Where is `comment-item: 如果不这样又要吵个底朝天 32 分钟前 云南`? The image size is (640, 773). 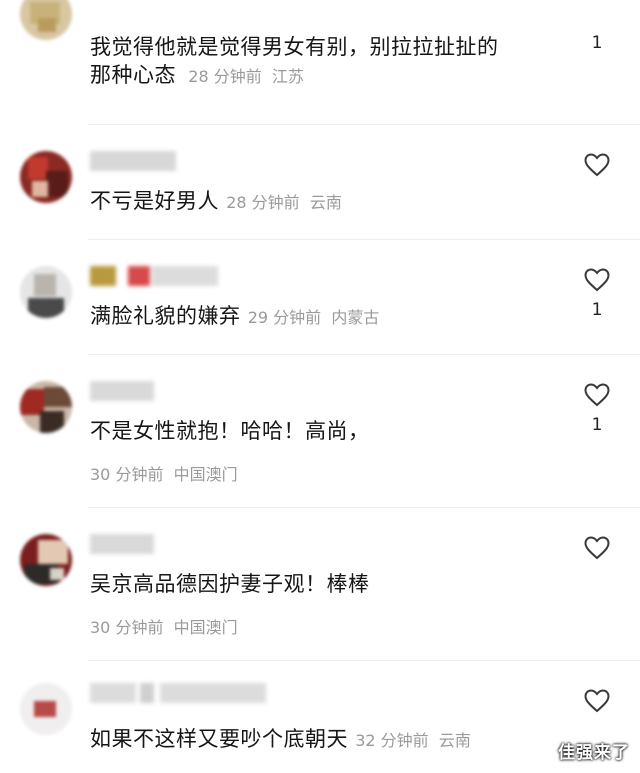 comment-item: 如果不这样又要吵个底朝天 32 分钟前 云南 is located at coordinates (320, 717).